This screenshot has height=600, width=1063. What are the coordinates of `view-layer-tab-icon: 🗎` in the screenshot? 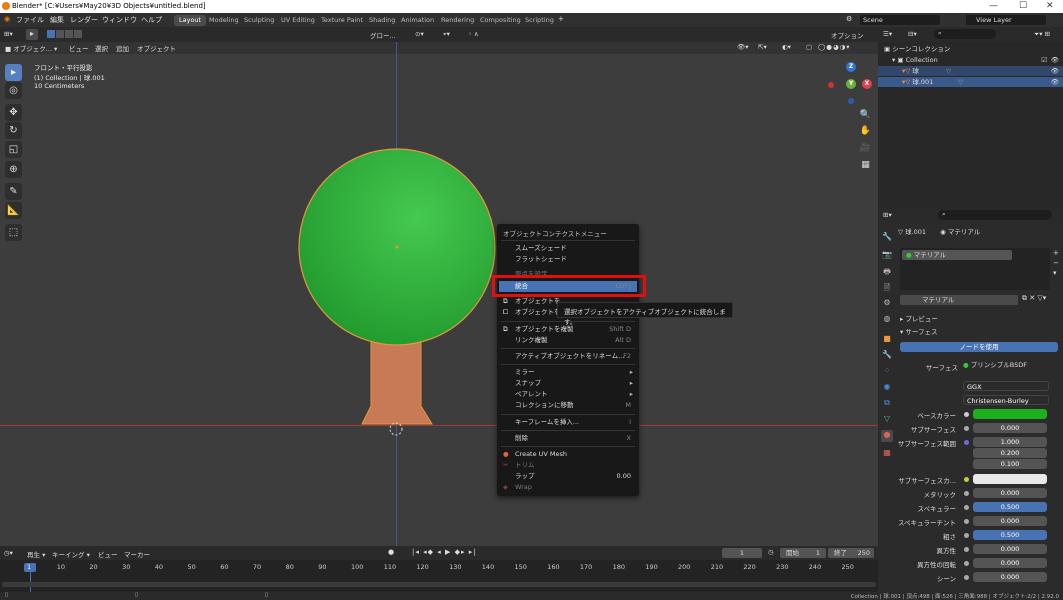 It's located at (887, 288).